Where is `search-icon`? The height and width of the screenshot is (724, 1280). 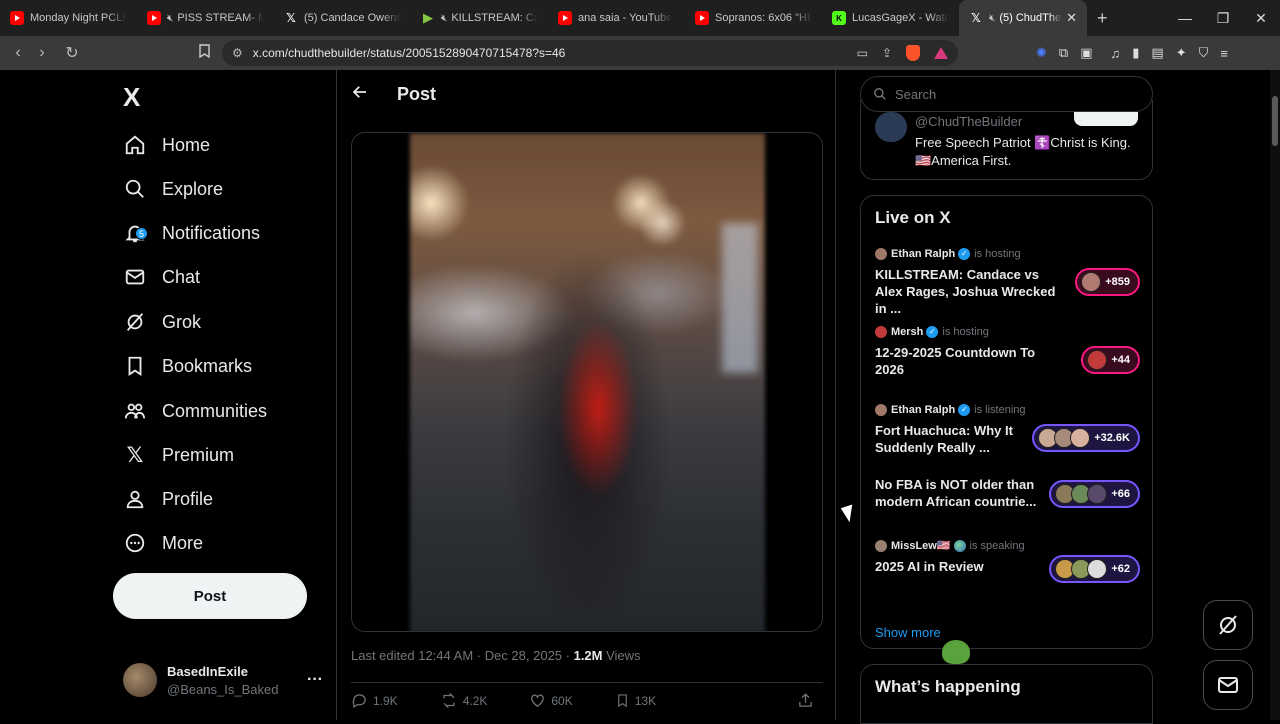 search-icon is located at coordinates (880, 94).